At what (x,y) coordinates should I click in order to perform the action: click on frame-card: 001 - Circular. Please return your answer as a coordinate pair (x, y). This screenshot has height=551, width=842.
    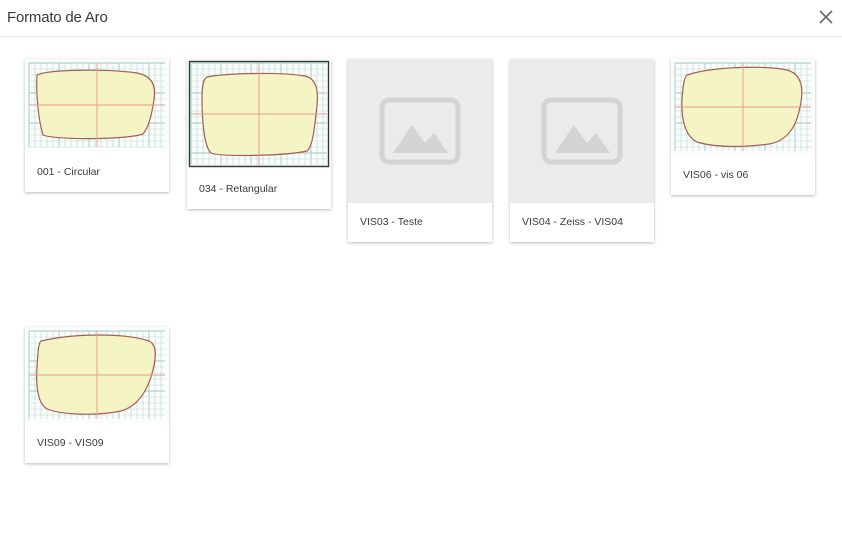
    Looking at the image, I should click on (97, 125).